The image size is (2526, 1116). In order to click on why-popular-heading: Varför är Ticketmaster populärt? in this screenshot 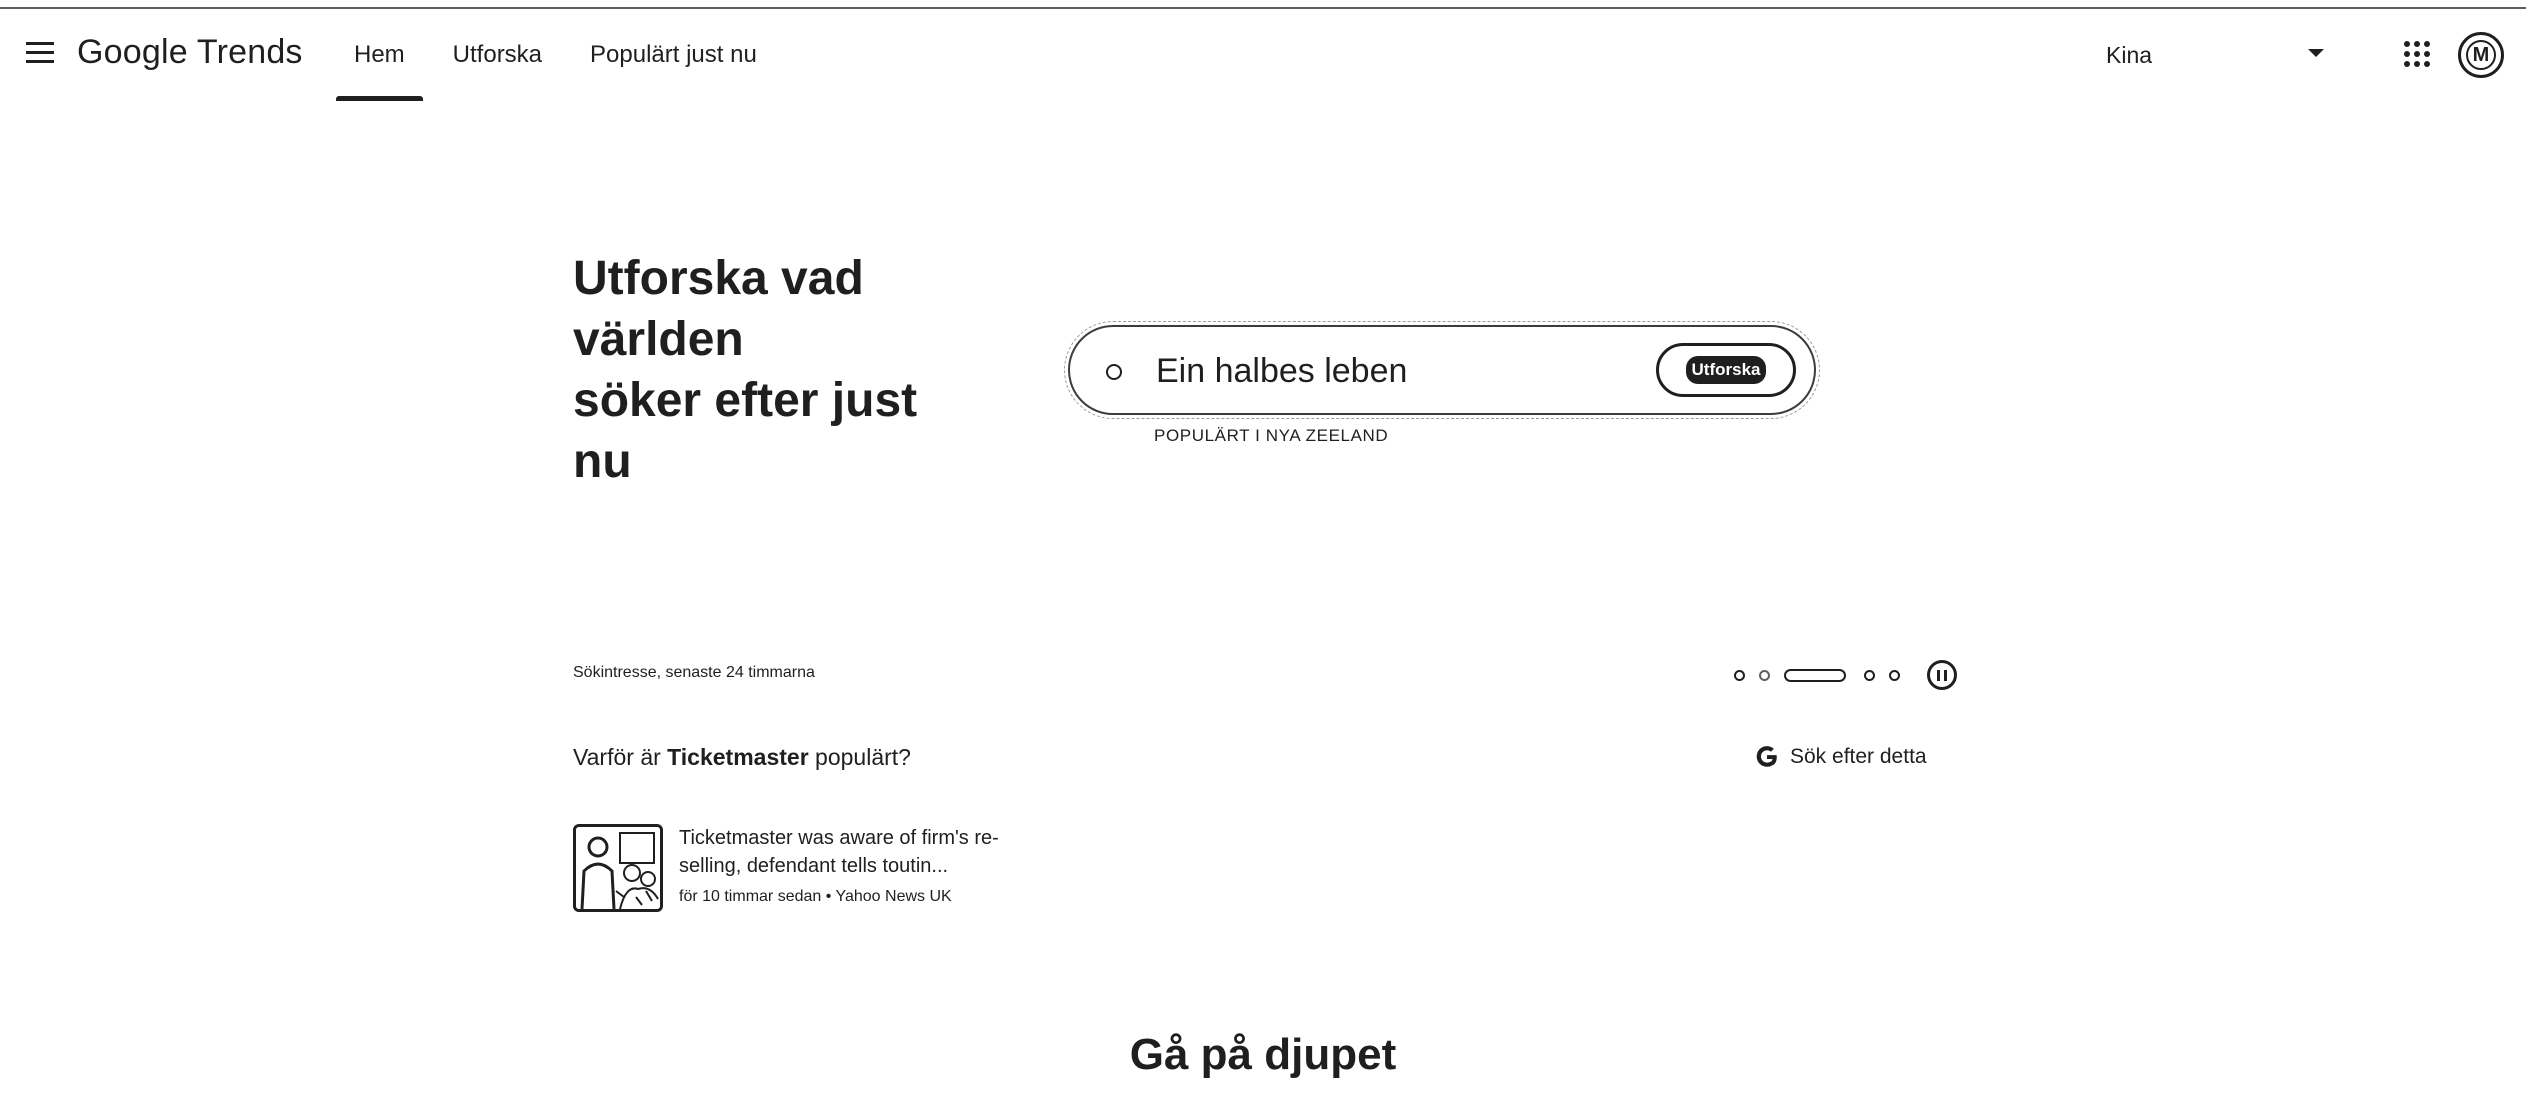, I will do `click(742, 757)`.